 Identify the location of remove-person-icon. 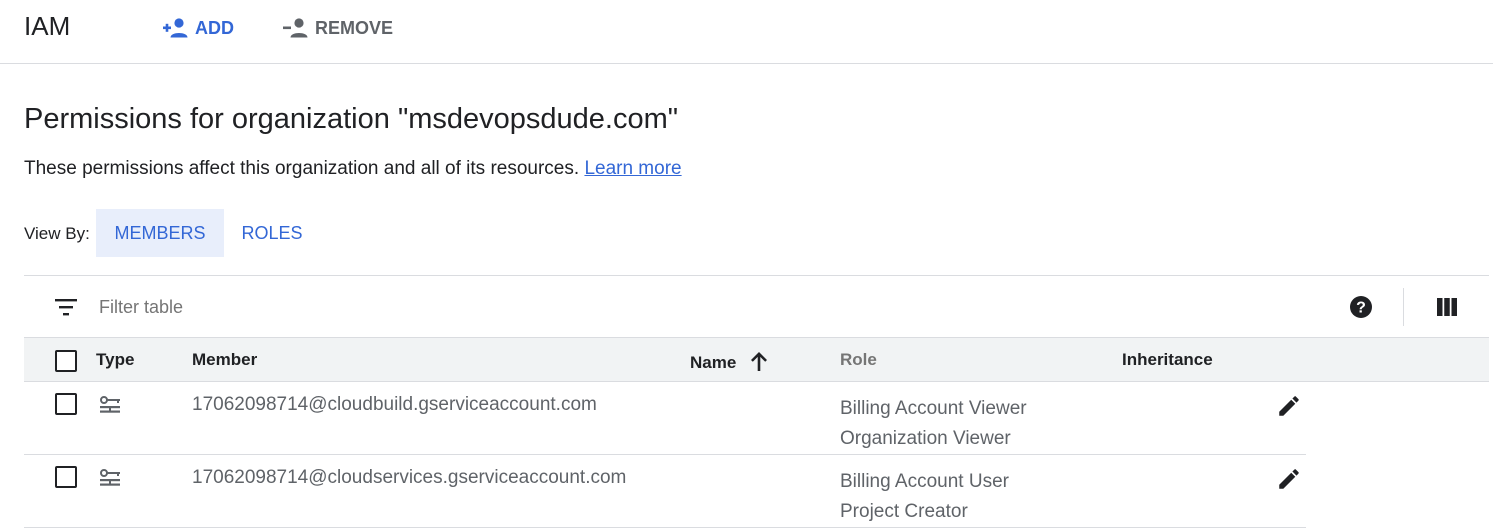
(295, 28).